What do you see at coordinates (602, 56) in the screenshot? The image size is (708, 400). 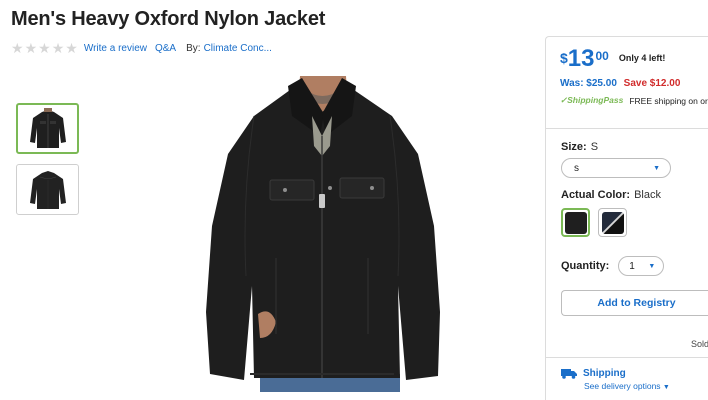 I see `price-cents: 00` at bounding box center [602, 56].